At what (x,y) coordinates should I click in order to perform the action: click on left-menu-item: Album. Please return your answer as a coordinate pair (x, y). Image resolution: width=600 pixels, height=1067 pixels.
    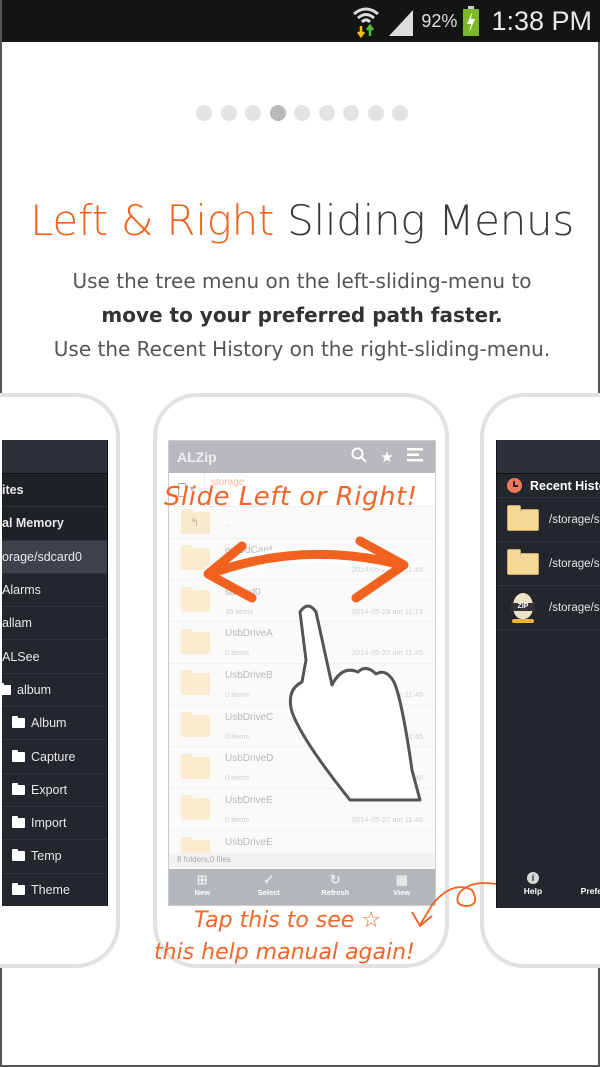
    Looking at the image, I should click on (54, 724).